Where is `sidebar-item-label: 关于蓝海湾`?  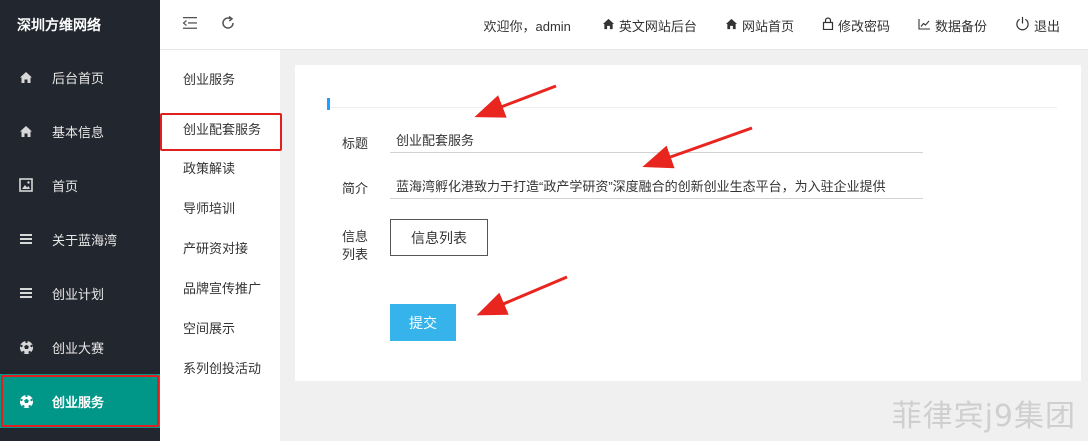
sidebar-item-label: 关于蓝海湾 is located at coordinates (85, 240).